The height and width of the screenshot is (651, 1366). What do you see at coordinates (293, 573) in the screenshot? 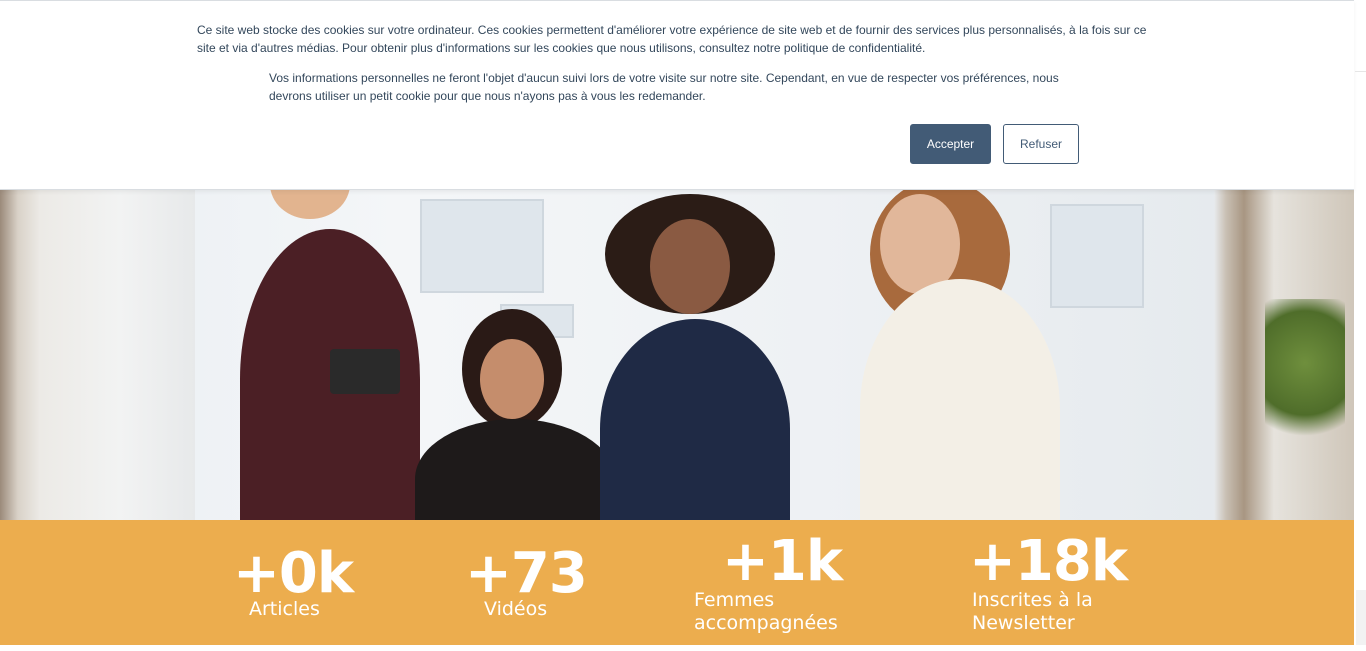
I see `stat-value: +0k` at bounding box center [293, 573].